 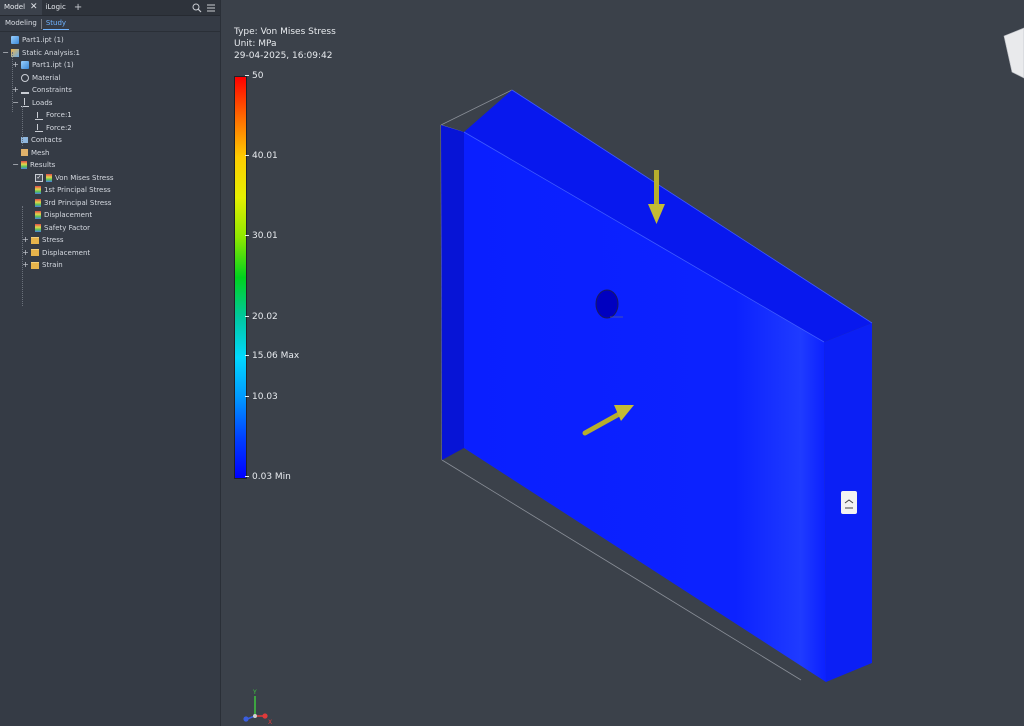 I want to click on tree-node-label: Stress, so click(x=53, y=240).